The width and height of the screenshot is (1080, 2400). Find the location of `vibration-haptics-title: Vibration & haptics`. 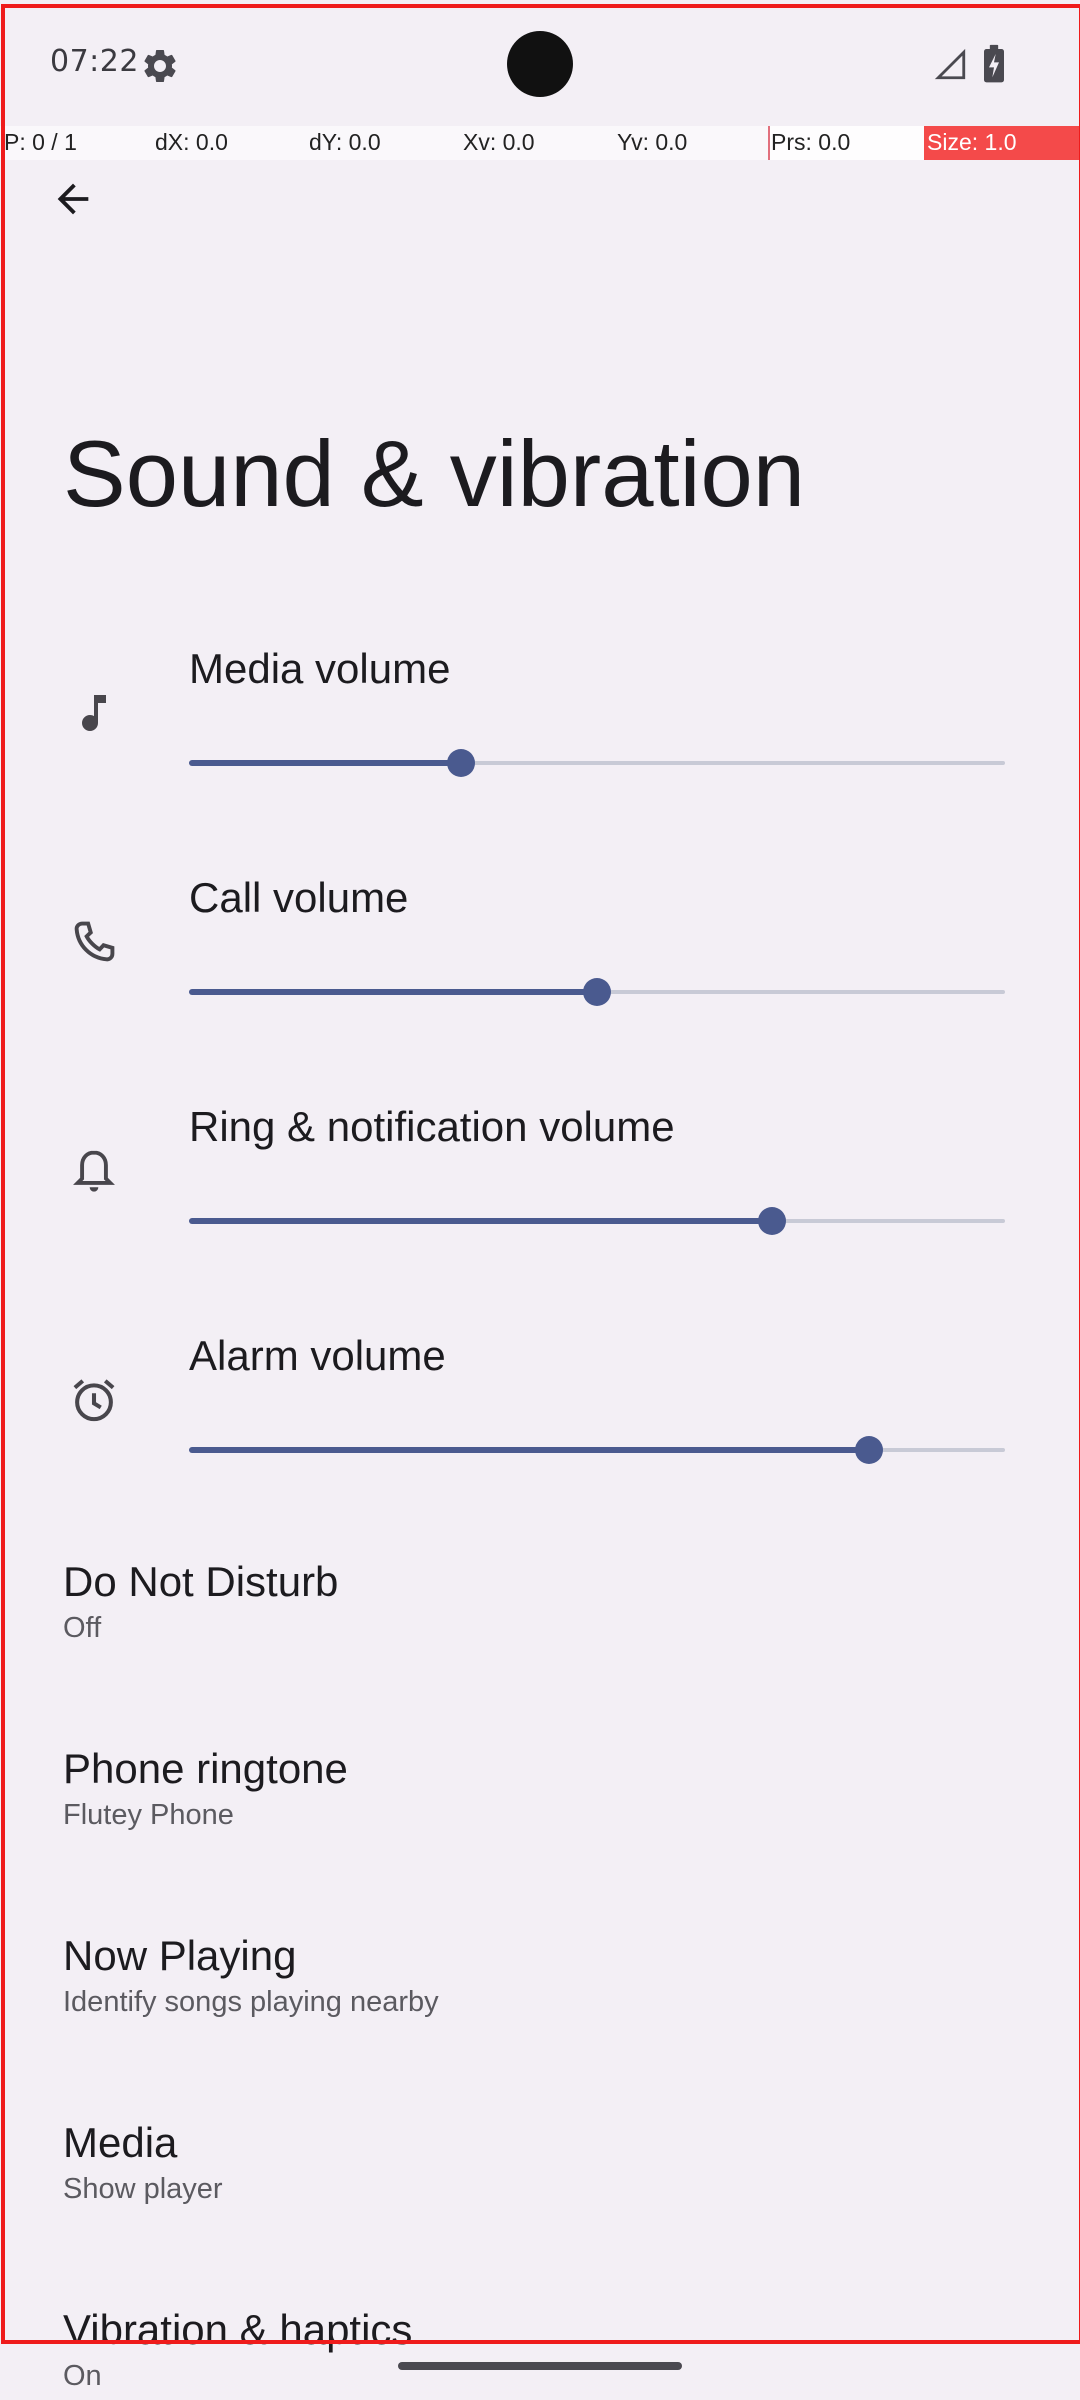

vibration-haptics-title: Vibration & haptics is located at coordinates (238, 2329).